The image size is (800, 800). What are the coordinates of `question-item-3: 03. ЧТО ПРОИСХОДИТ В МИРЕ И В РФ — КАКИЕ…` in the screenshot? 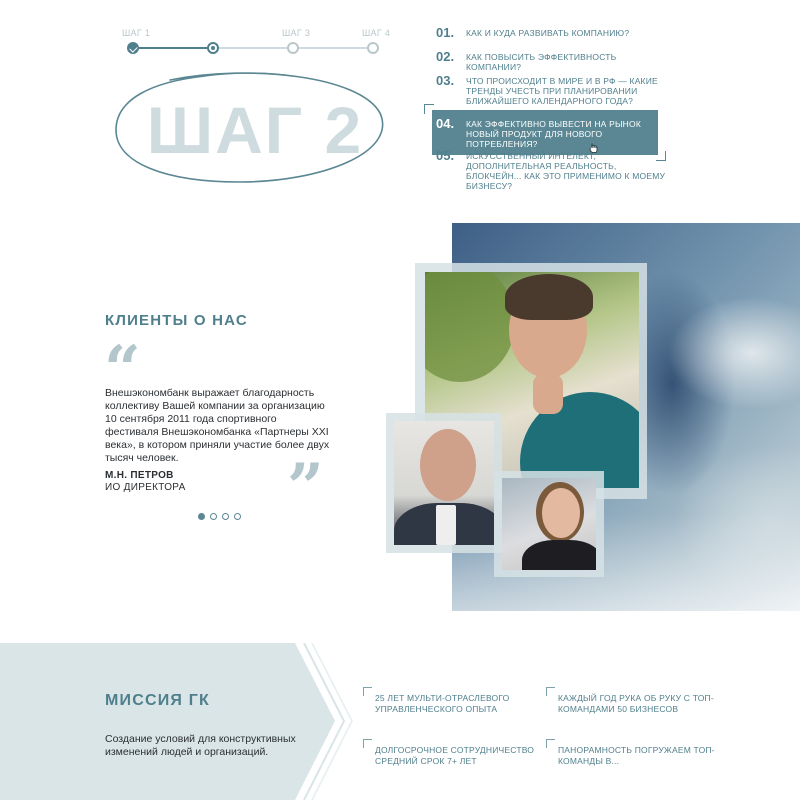 It's located at (551, 90).